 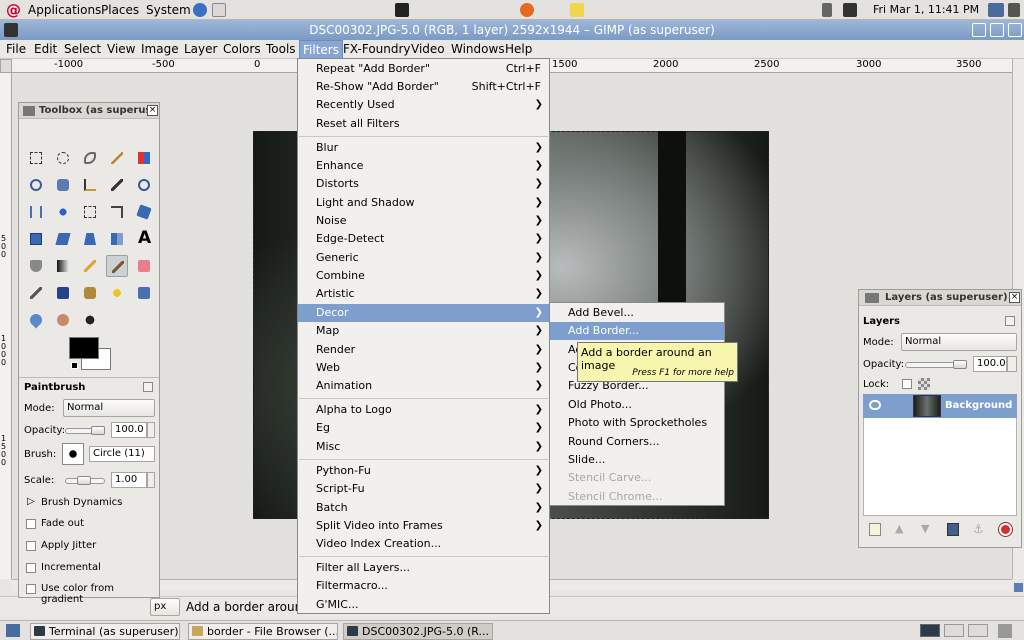 What do you see at coordinates (36, 293) in the screenshot?
I see `airbrush-tool` at bounding box center [36, 293].